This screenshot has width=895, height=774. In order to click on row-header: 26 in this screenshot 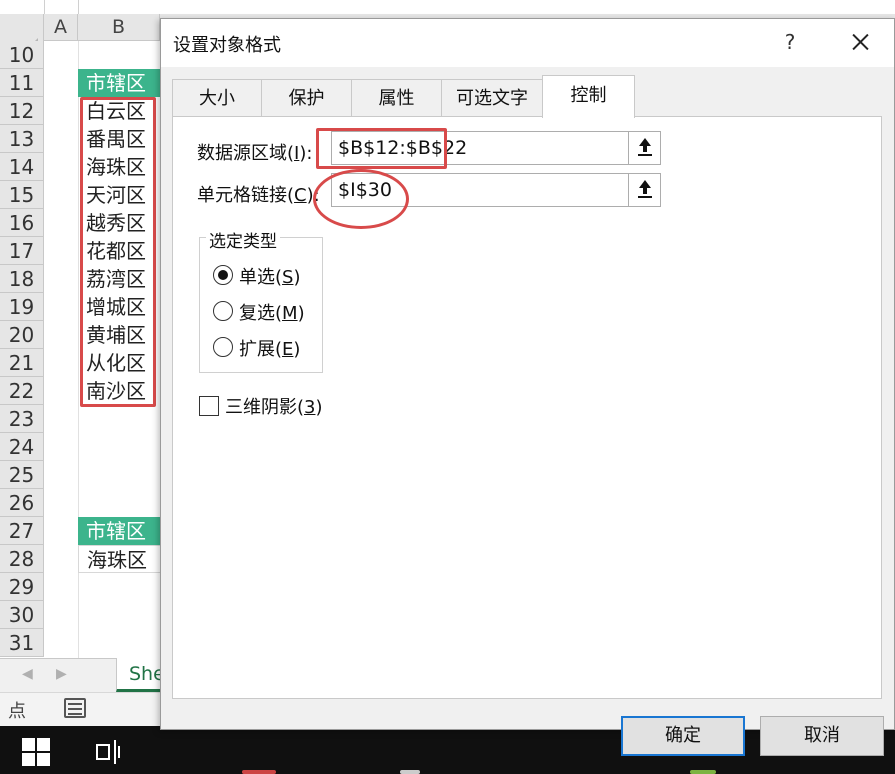, I will do `click(22, 503)`.